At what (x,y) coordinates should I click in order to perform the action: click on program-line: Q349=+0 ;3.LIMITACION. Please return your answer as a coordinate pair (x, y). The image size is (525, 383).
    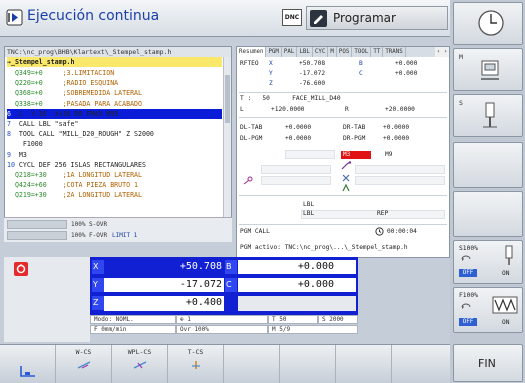
    Looking at the image, I should click on (114, 73).